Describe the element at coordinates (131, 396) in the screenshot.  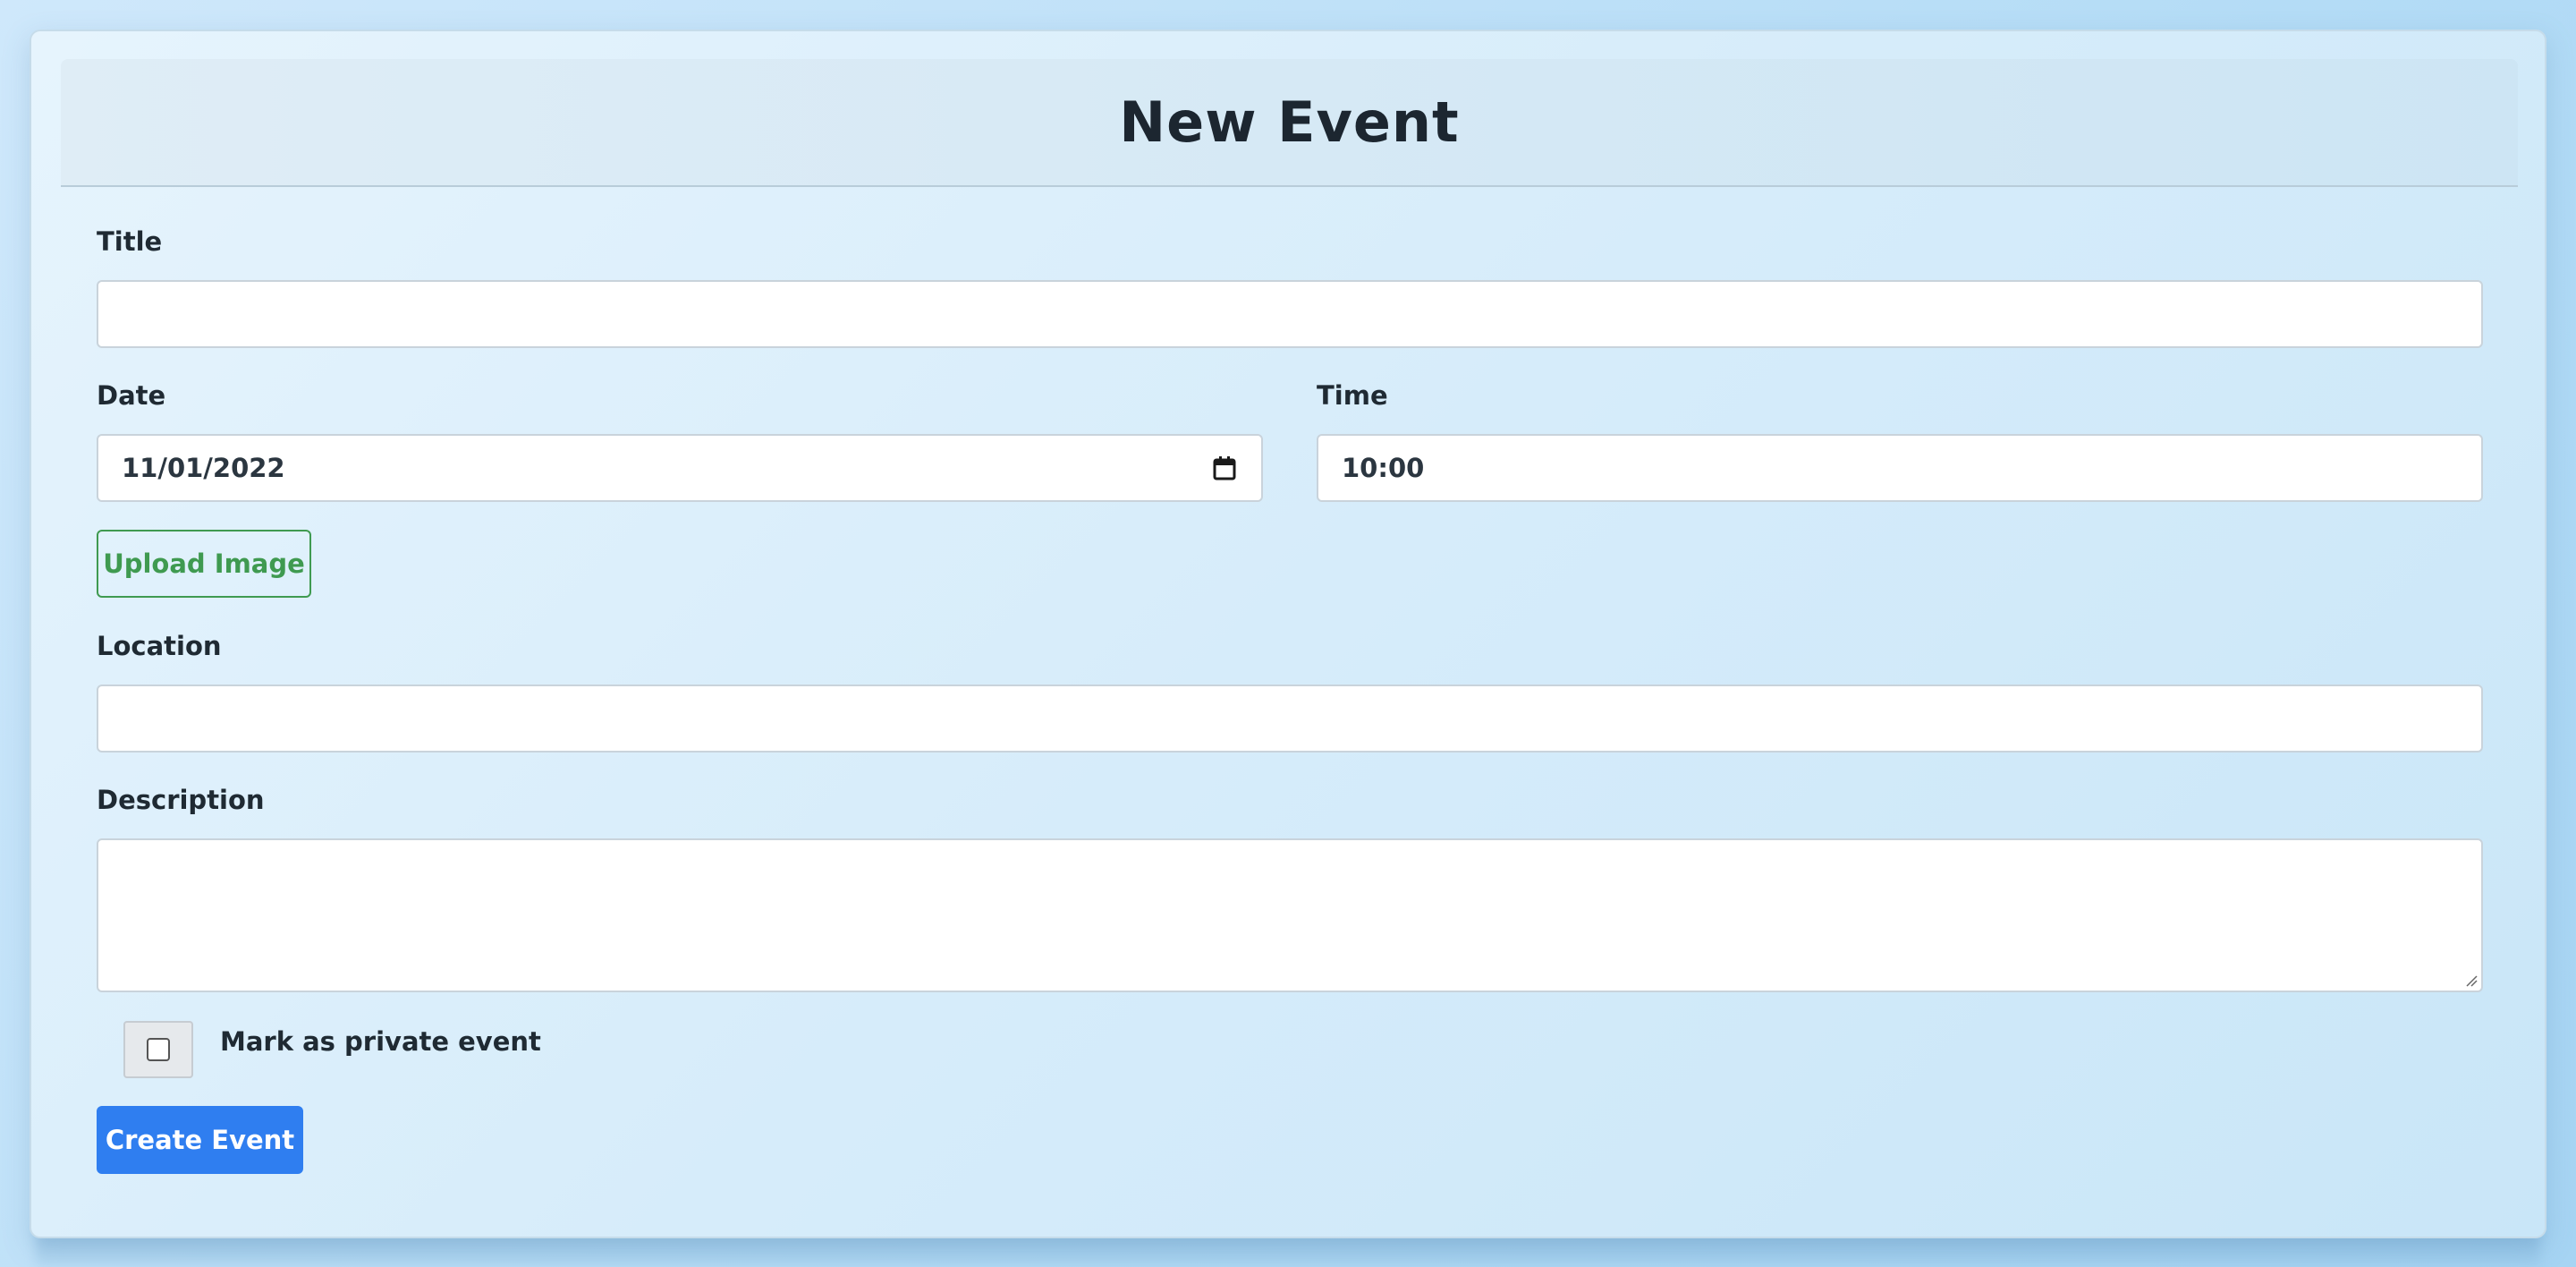
I see `date-label: Date` at that location.